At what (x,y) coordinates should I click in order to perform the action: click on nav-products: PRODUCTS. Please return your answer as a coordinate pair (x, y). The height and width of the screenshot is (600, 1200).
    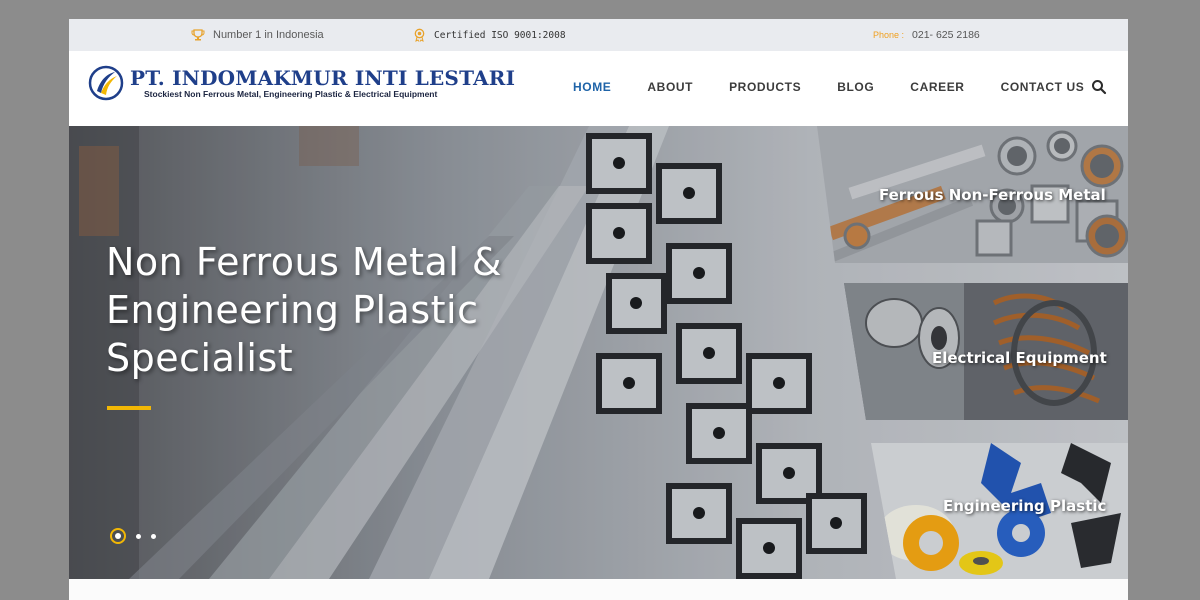
    Looking at the image, I should click on (765, 87).